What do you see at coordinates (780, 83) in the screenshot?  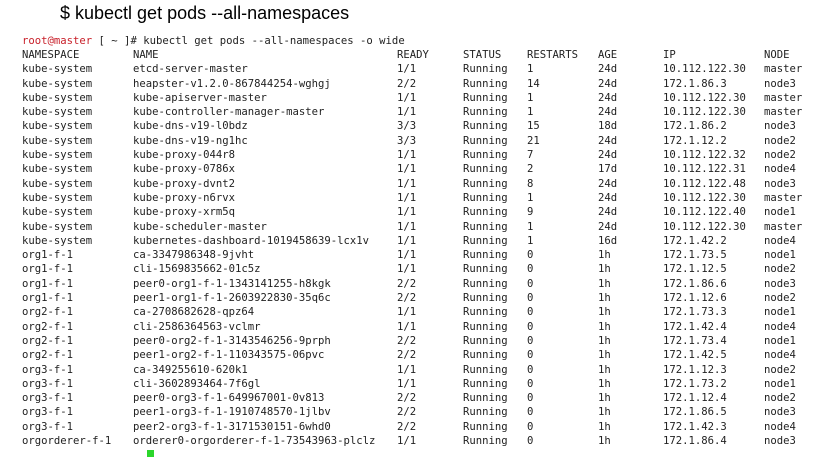 I see `pod-node: node3` at bounding box center [780, 83].